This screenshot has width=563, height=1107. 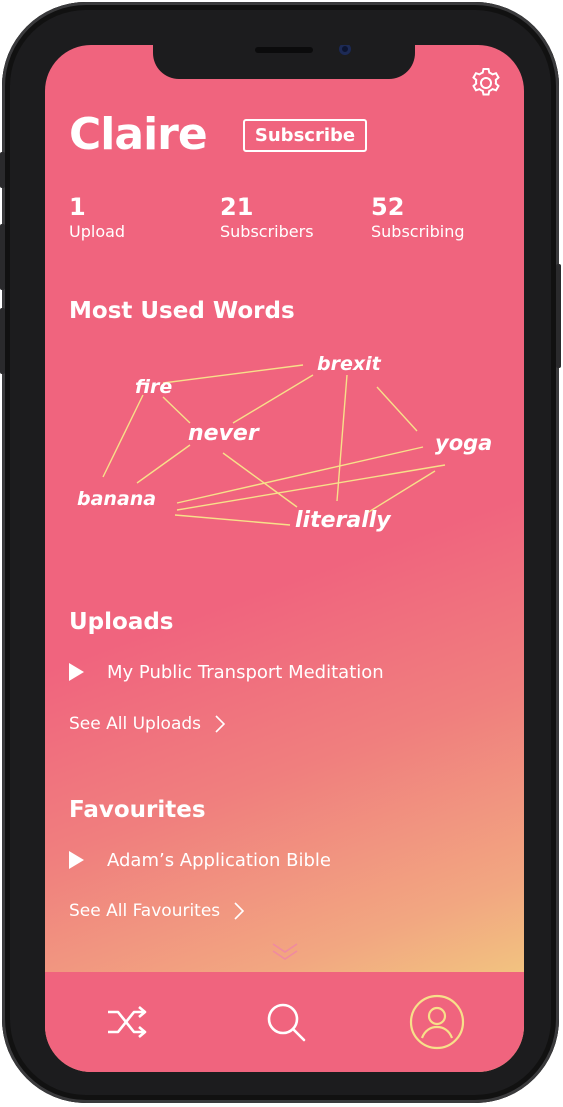 What do you see at coordinates (558, 316) in the screenshot?
I see `power-button` at bounding box center [558, 316].